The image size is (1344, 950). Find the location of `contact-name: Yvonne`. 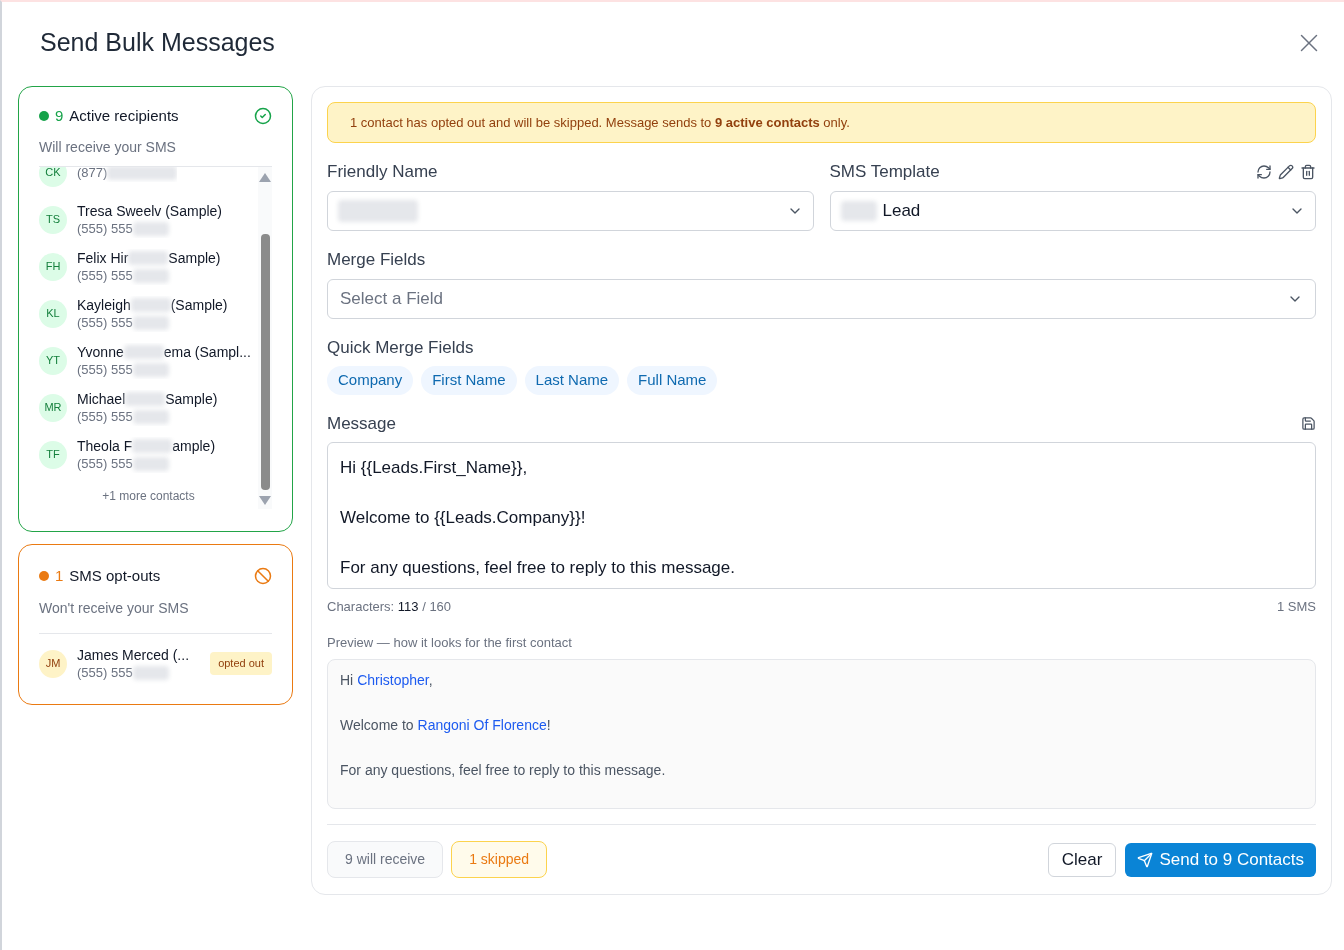

contact-name: Yvonne is located at coordinates (100, 351).